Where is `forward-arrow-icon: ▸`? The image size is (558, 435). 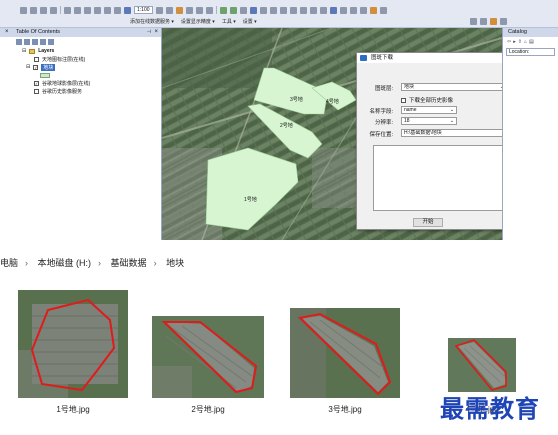
forward-arrow-icon: ▸ is located at coordinates (514, 43).